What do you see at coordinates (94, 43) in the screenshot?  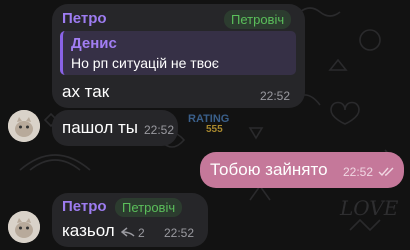 I see `reply-author: Денис` at bounding box center [94, 43].